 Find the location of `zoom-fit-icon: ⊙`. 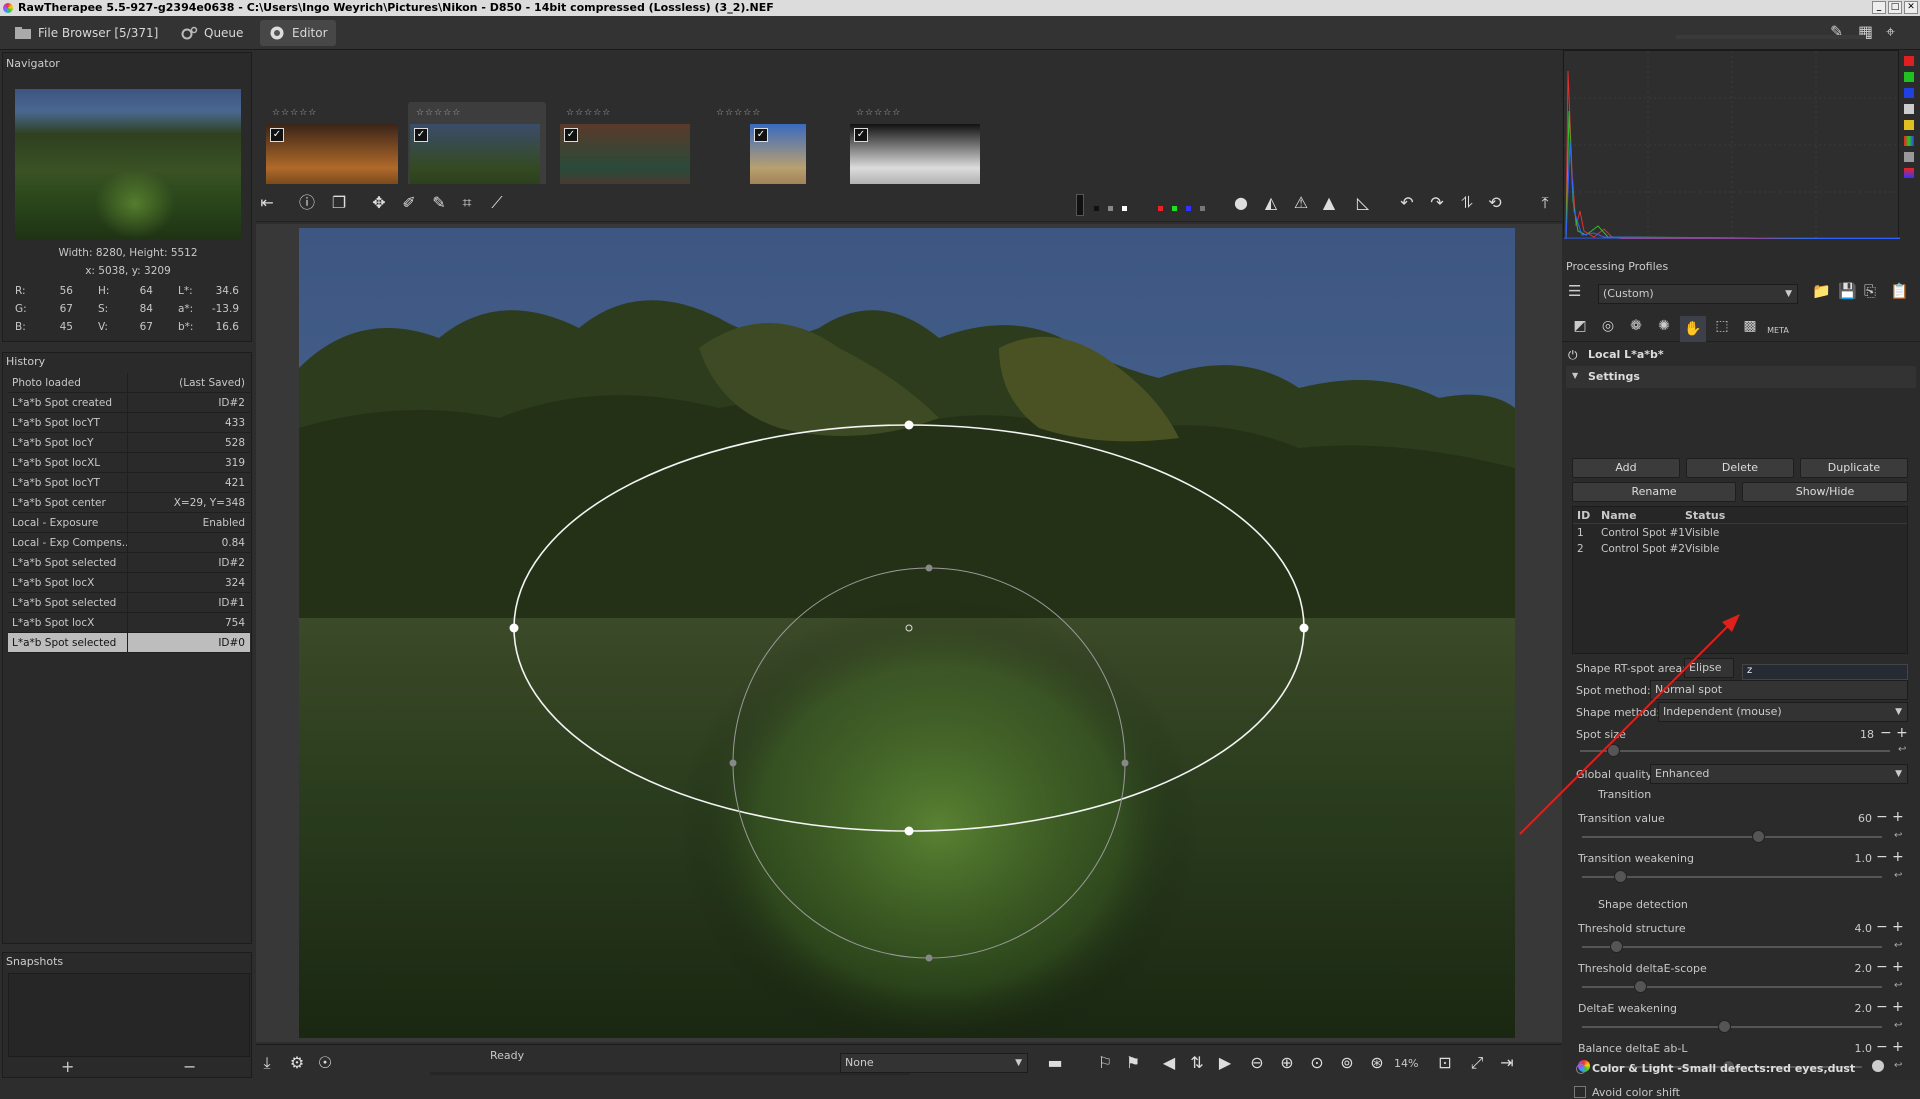

zoom-fit-icon: ⊙ is located at coordinates (1317, 1063).